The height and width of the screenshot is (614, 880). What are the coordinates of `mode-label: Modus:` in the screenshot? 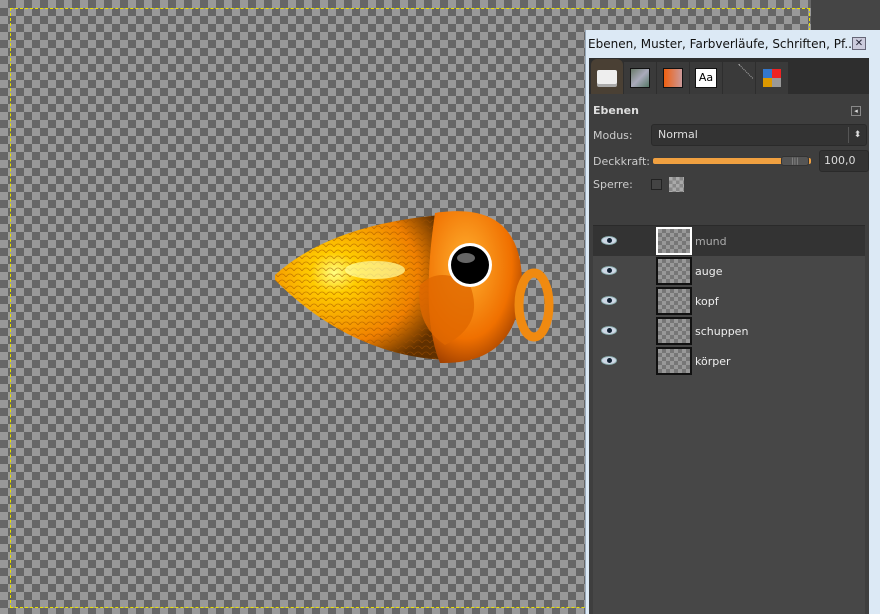 It's located at (613, 135).